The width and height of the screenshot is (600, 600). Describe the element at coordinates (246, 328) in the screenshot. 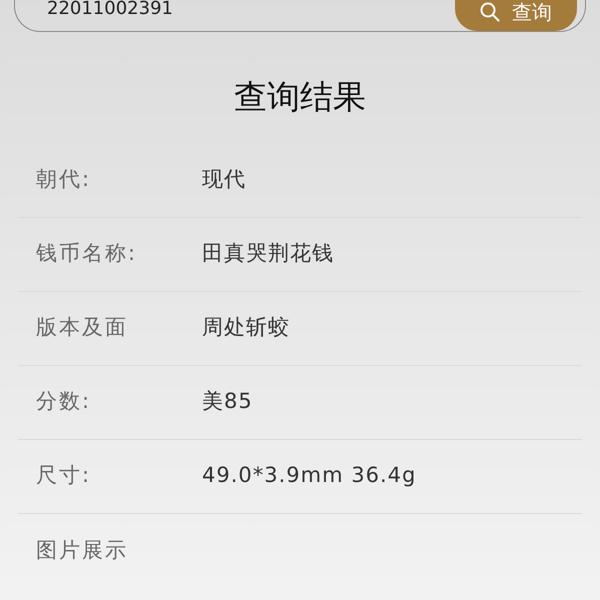

I see `field-value: 周处斩蛟` at that location.